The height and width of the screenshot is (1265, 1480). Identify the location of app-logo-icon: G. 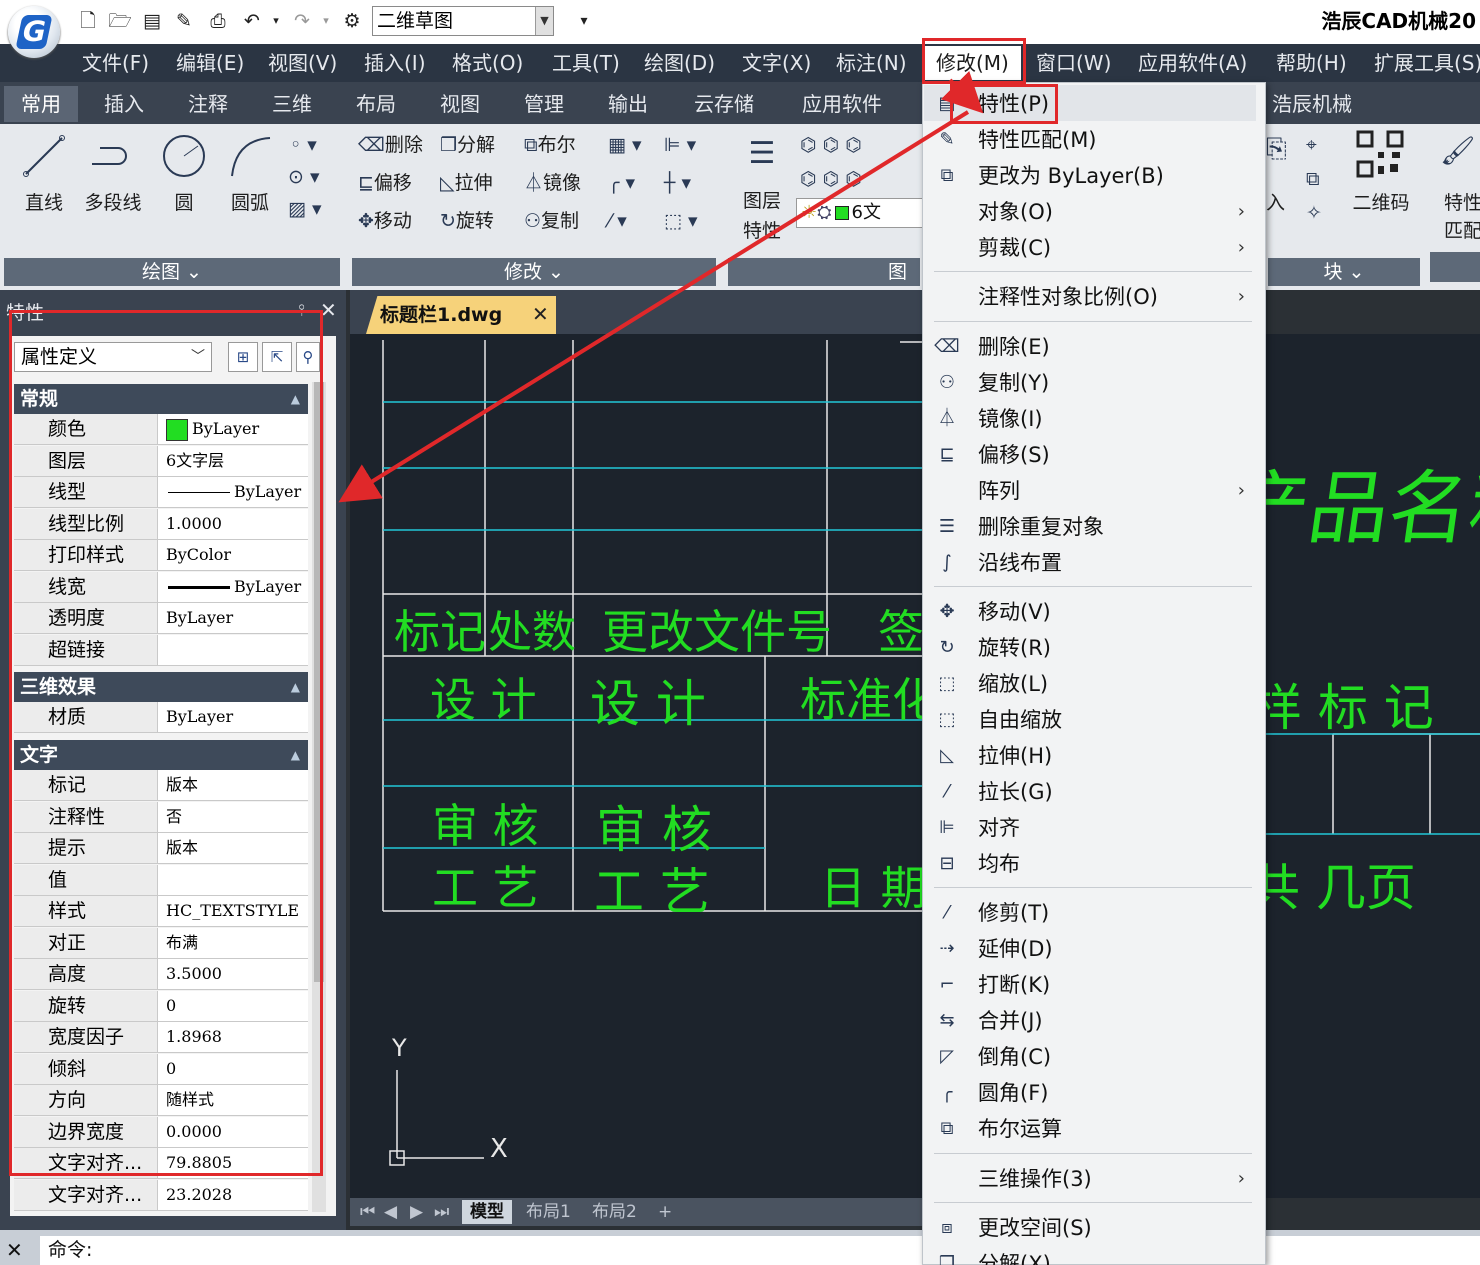
(34, 32).